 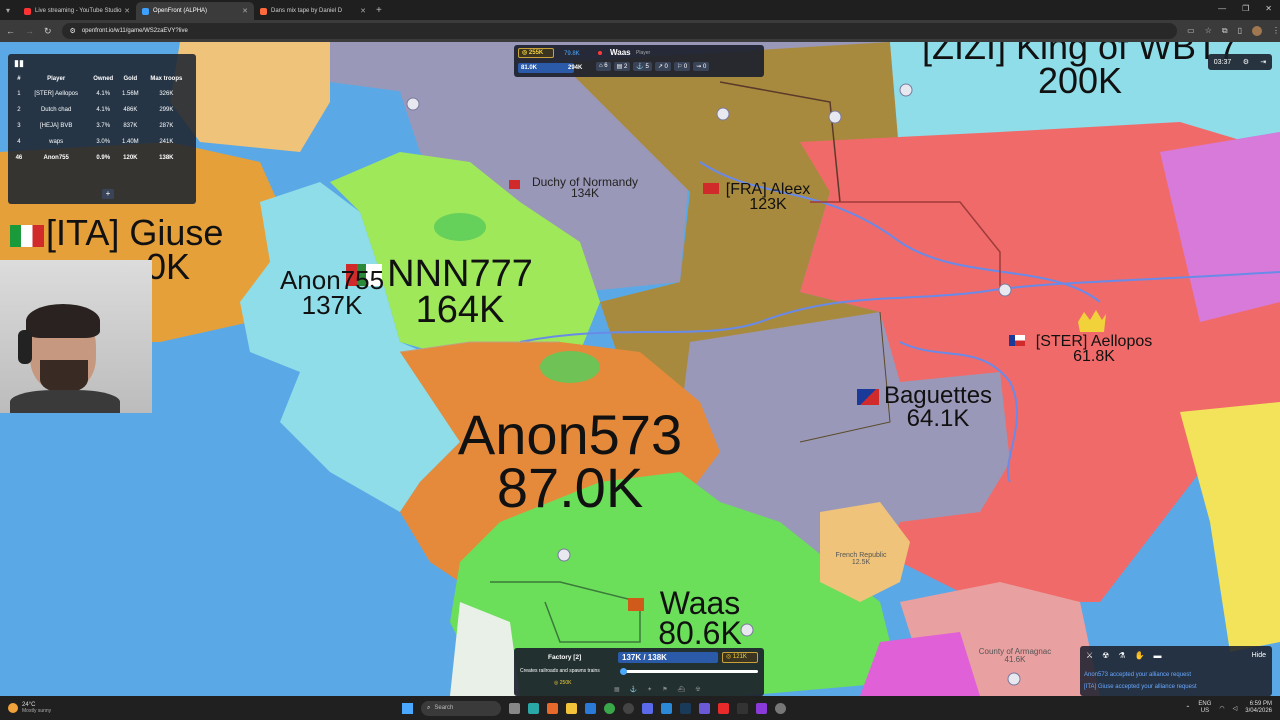 What do you see at coordinates (8, 10) in the screenshot?
I see `tab-menu-icon: ▾` at bounding box center [8, 10].